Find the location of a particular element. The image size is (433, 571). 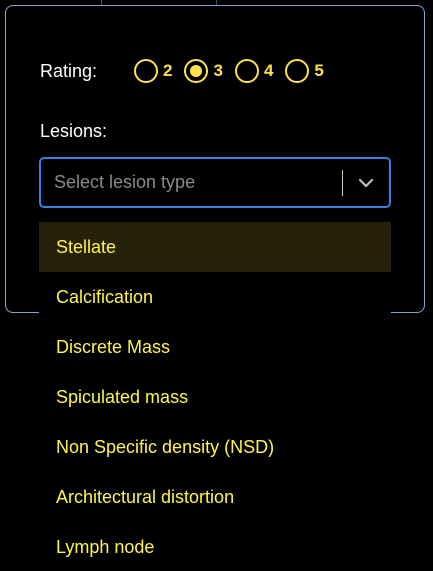

rating-option-3: 3 is located at coordinates (203, 71).